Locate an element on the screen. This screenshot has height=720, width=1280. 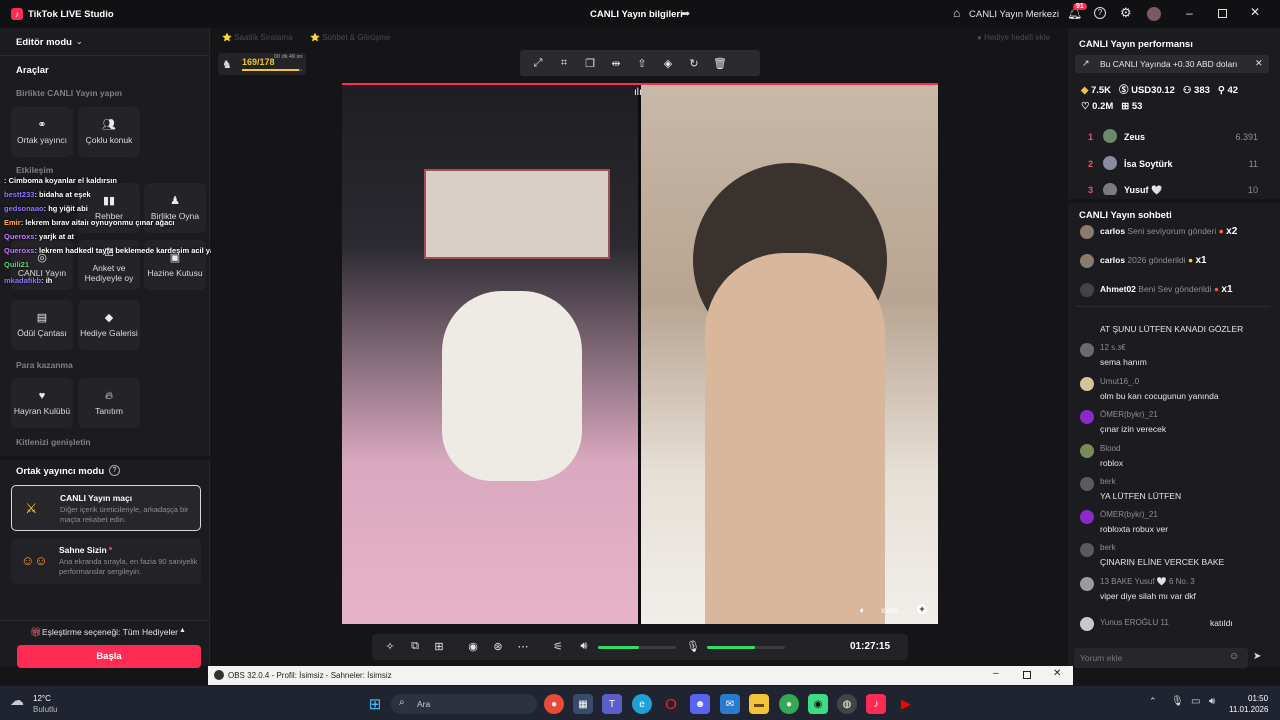
hourly-ranking-chip: ⭐ Saatlik Sıralama is located at coordinates (257, 37).